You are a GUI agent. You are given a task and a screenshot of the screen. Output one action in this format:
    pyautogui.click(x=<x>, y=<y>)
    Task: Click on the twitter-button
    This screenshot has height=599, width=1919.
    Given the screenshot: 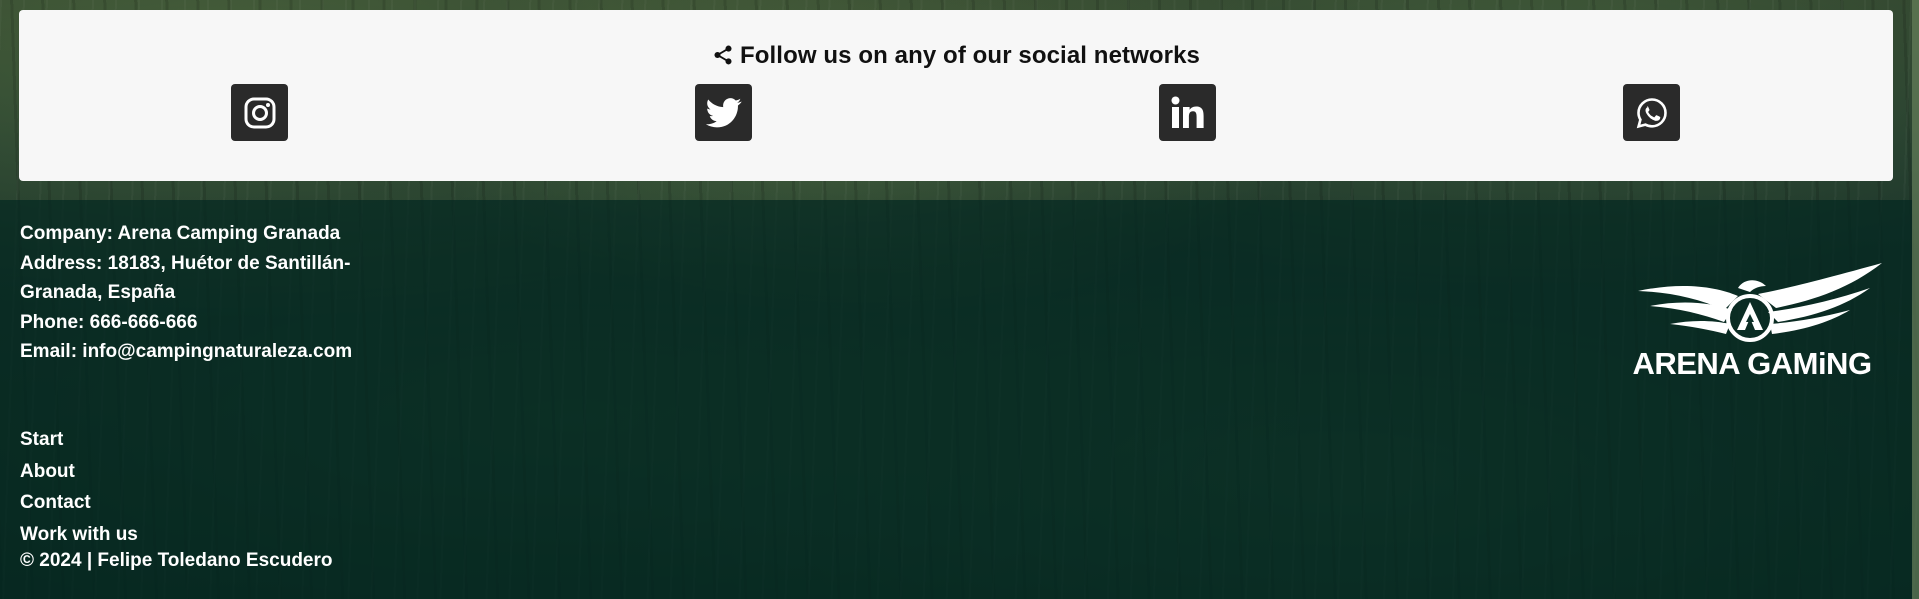 What is the action you would take?
    pyautogui.click(x=723, y=112)
    